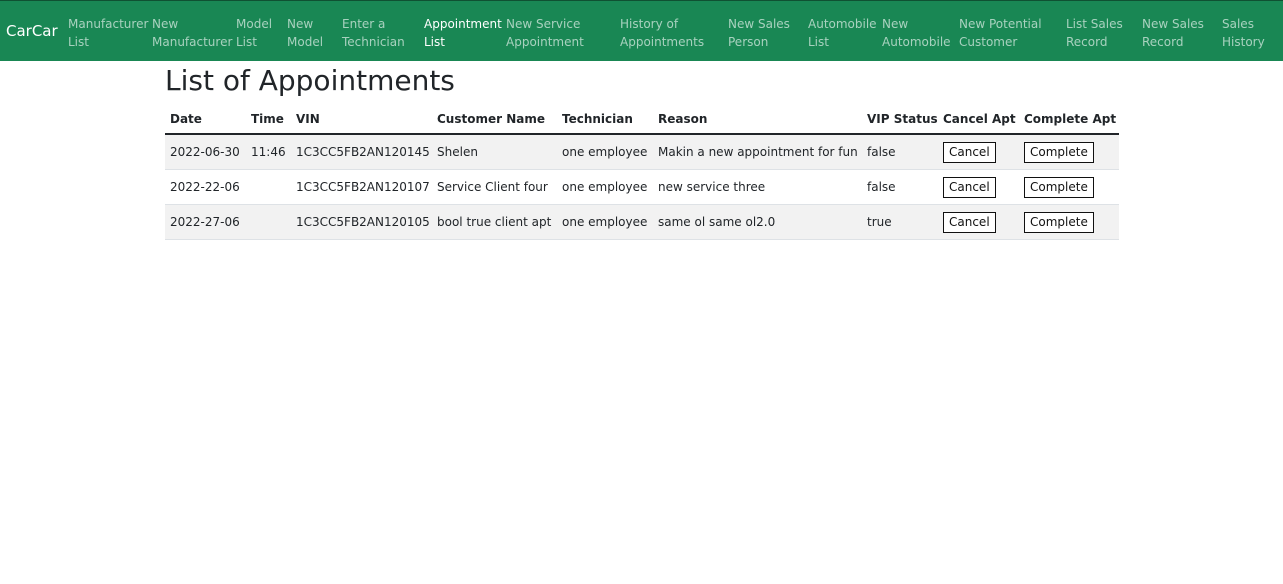 This screenshot has height=584, width=1283. Describe the element at coordinates (254, 24) in the screenshot. I see `nav-label-line1: Model` at that location.